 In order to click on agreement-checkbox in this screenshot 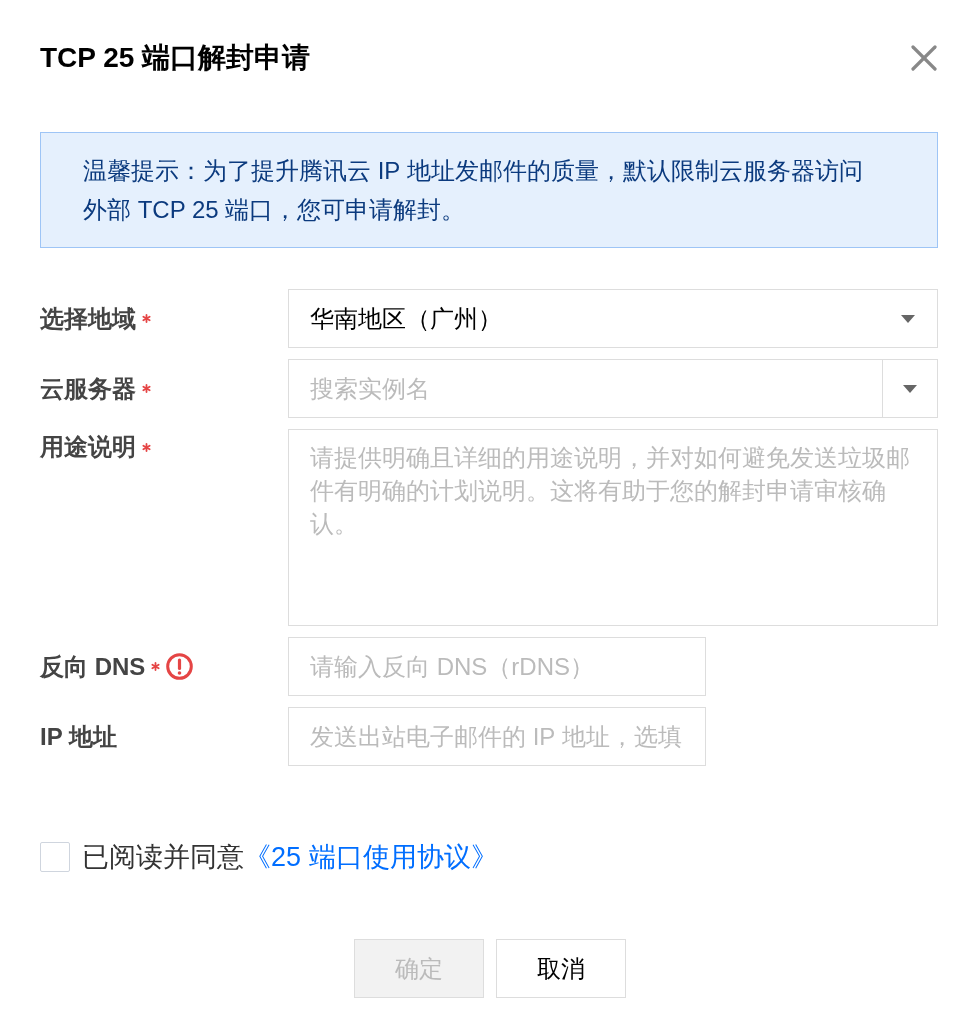, I will do `click(55, 857)`.